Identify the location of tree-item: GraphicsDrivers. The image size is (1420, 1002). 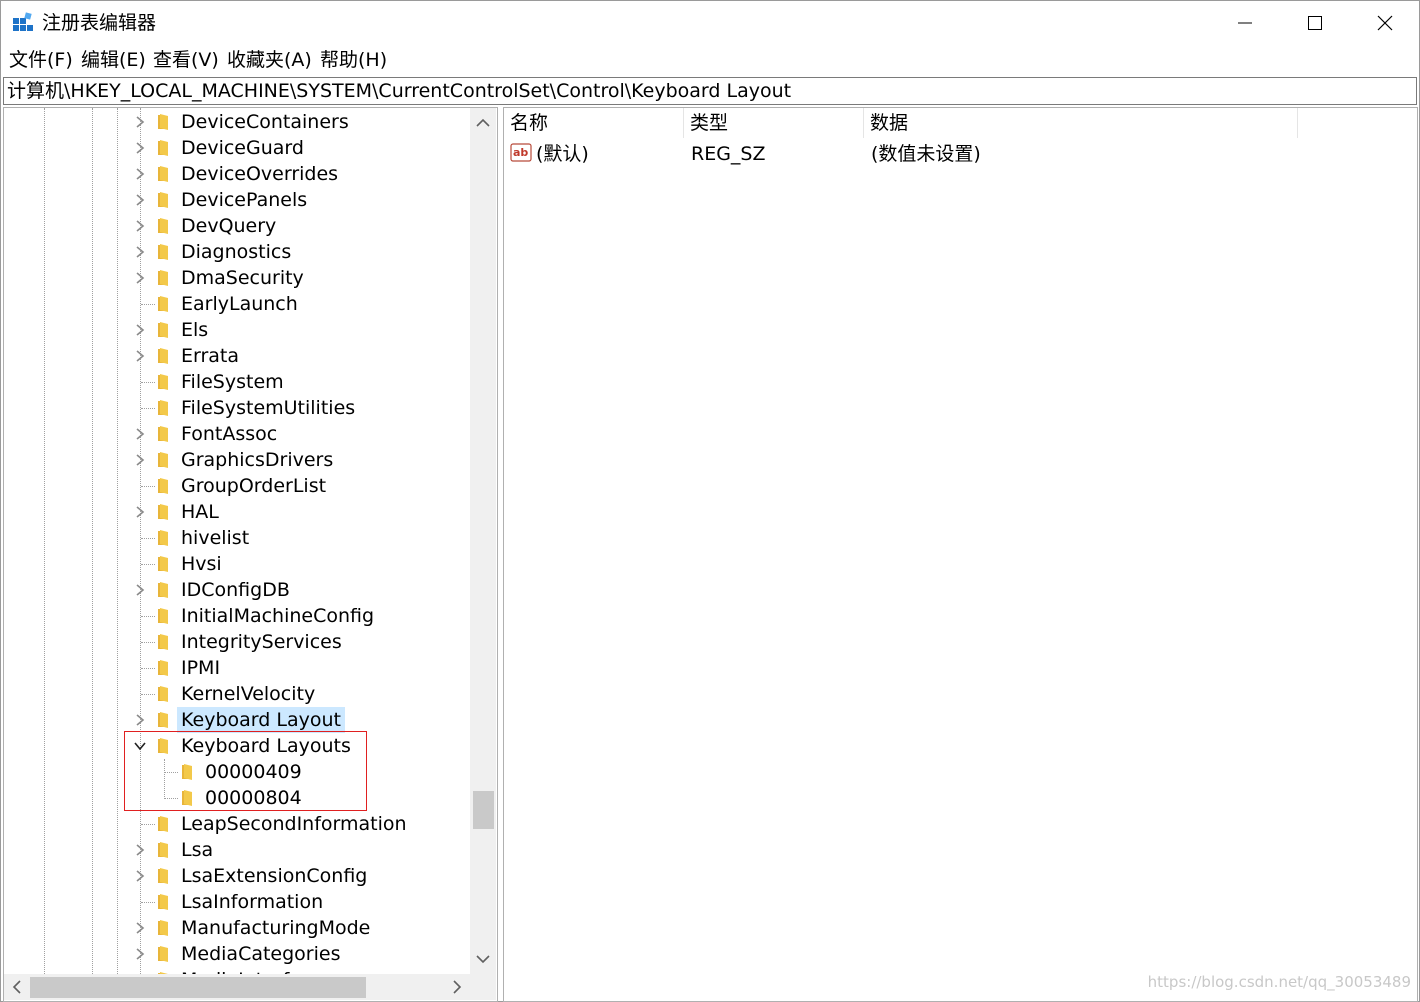
(237, 460).